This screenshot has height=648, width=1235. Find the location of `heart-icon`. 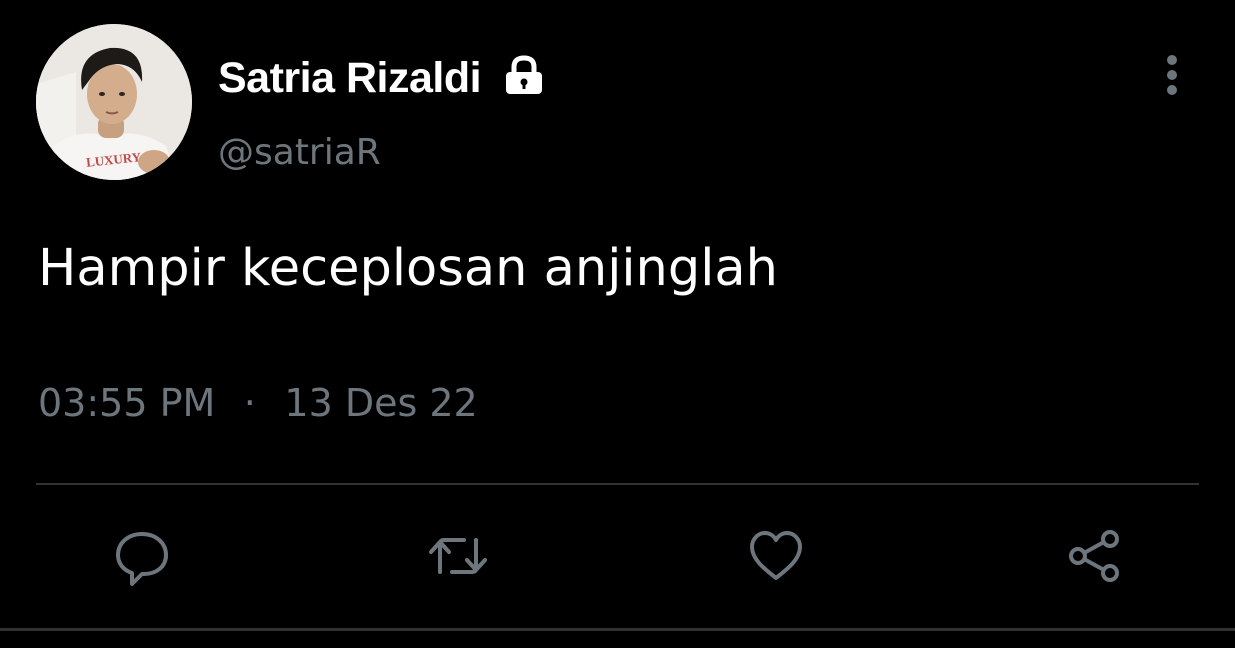

heart-icon is located at coordinates (776, 555).